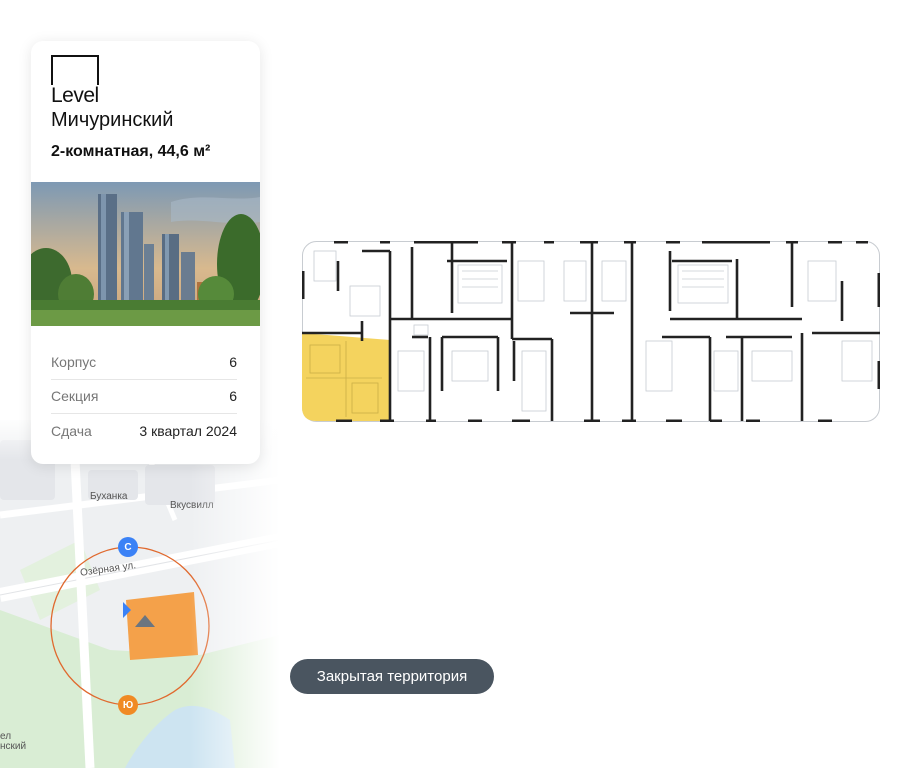  I want to click on info-label: Сдача, so click(71, 431).